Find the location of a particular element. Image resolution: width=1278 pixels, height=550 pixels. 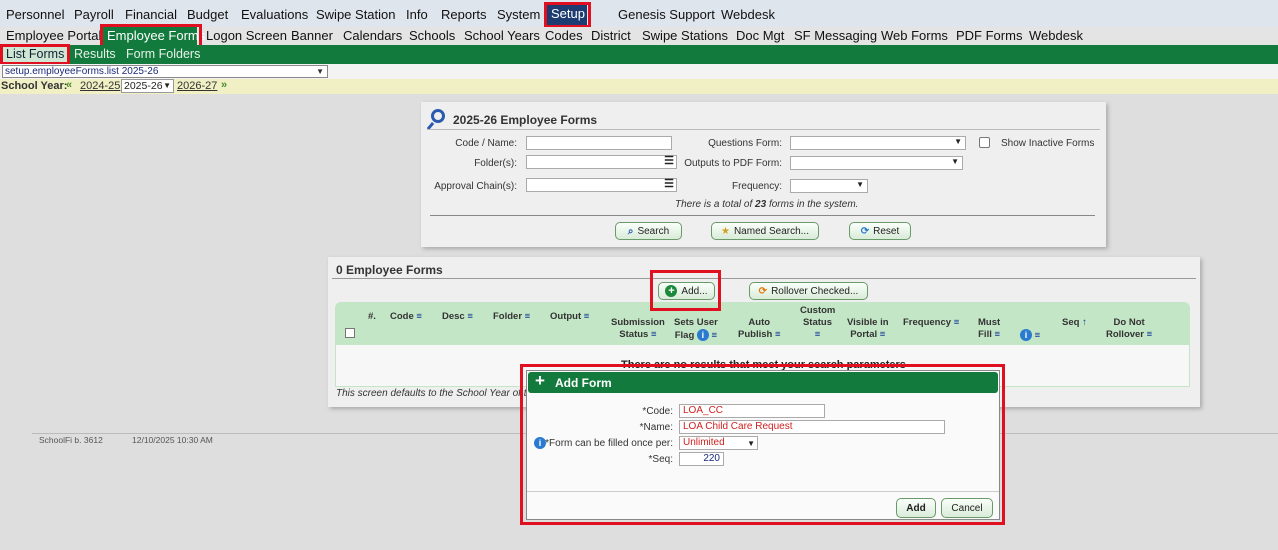

col-code-header: Code ≡ is located at coordinates (406, 317).